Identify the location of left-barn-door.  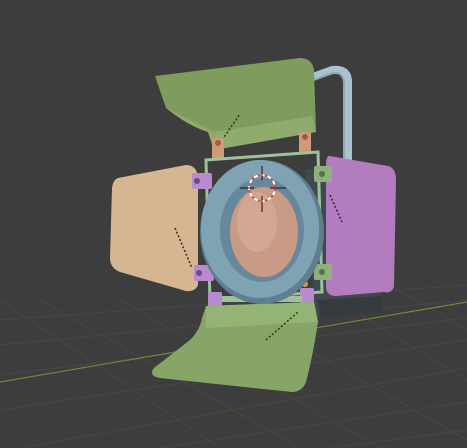
(154, 228).